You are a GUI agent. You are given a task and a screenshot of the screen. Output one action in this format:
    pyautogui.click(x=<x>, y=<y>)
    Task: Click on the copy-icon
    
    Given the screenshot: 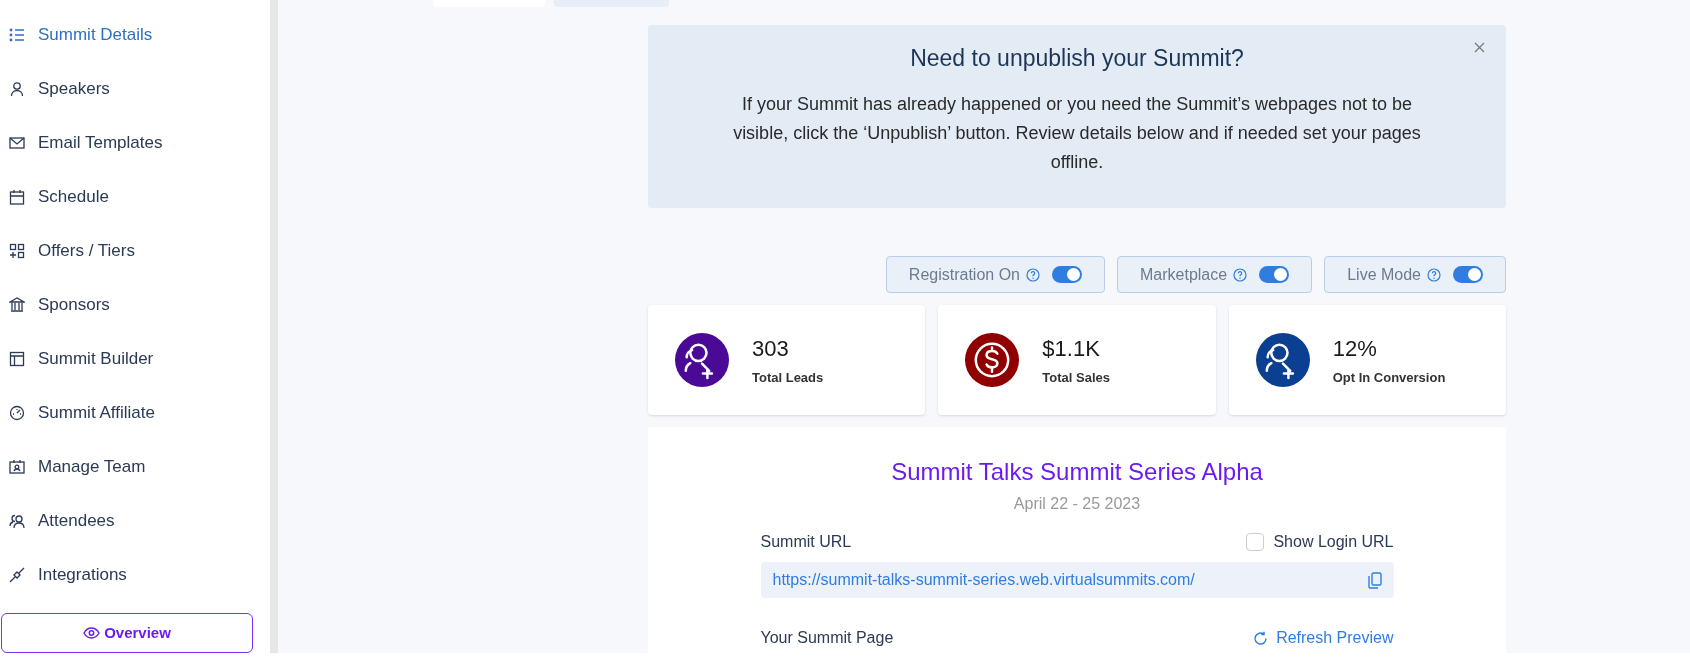 What is the action you would take?
    pyautogui.click(x=1374, y=580)
    